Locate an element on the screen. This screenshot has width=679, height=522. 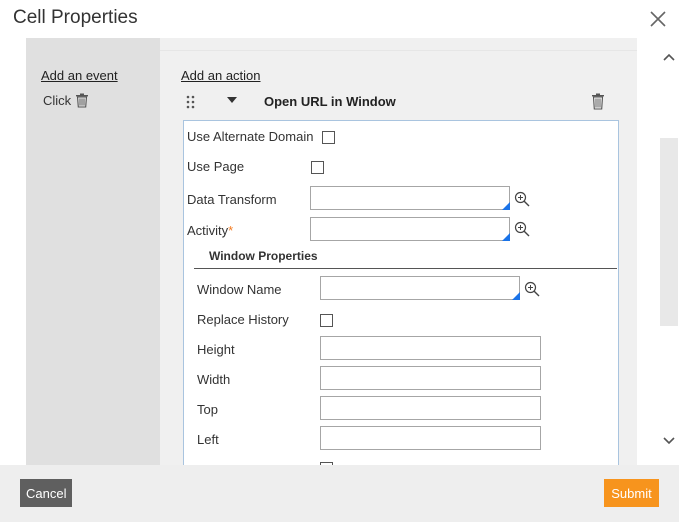
close-icon is located at coordinates (658, 19).